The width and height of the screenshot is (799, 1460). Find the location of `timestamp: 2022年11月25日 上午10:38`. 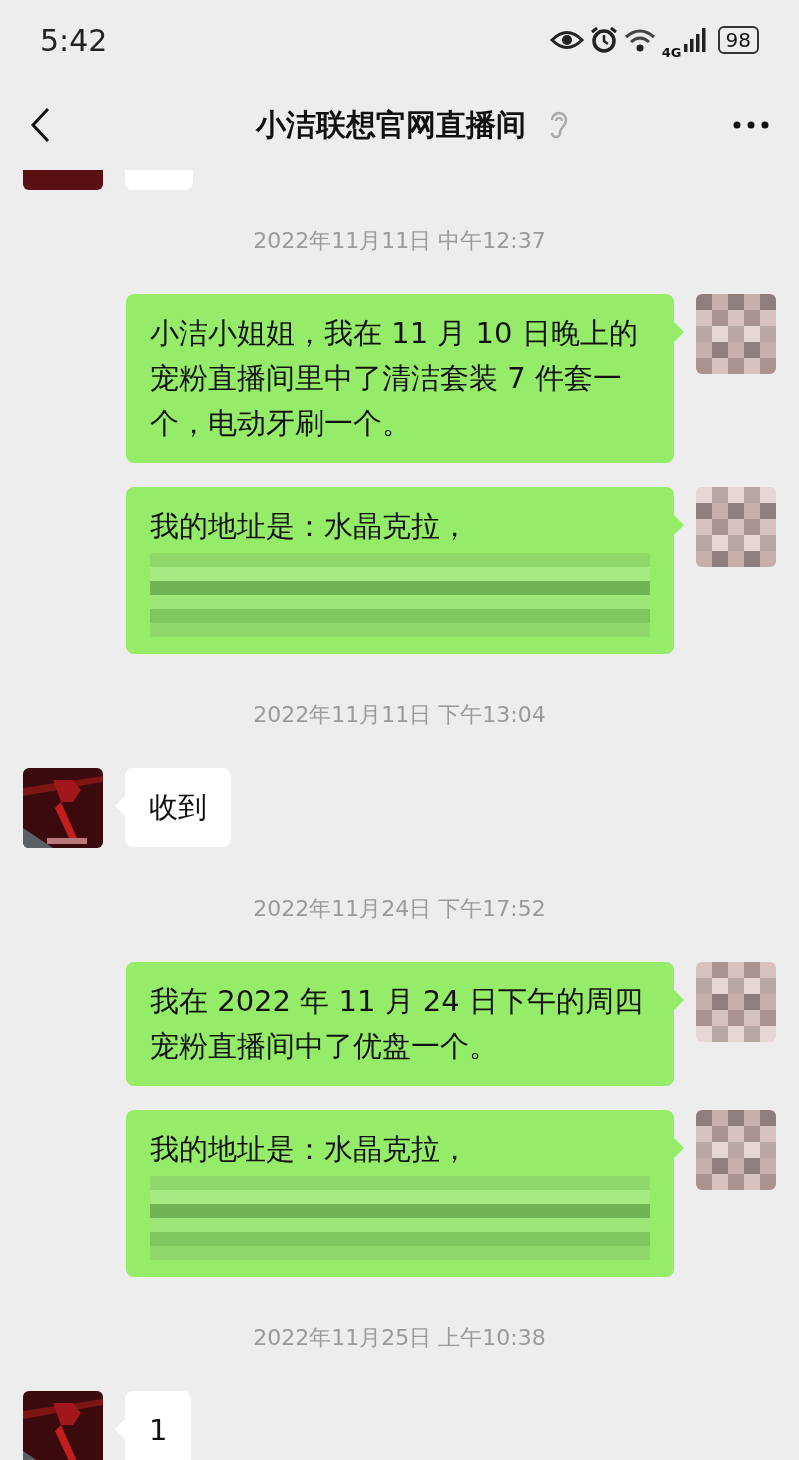

timestamp: 2022年11月25日 上午10:38 is located at coordinates (399, 1338).